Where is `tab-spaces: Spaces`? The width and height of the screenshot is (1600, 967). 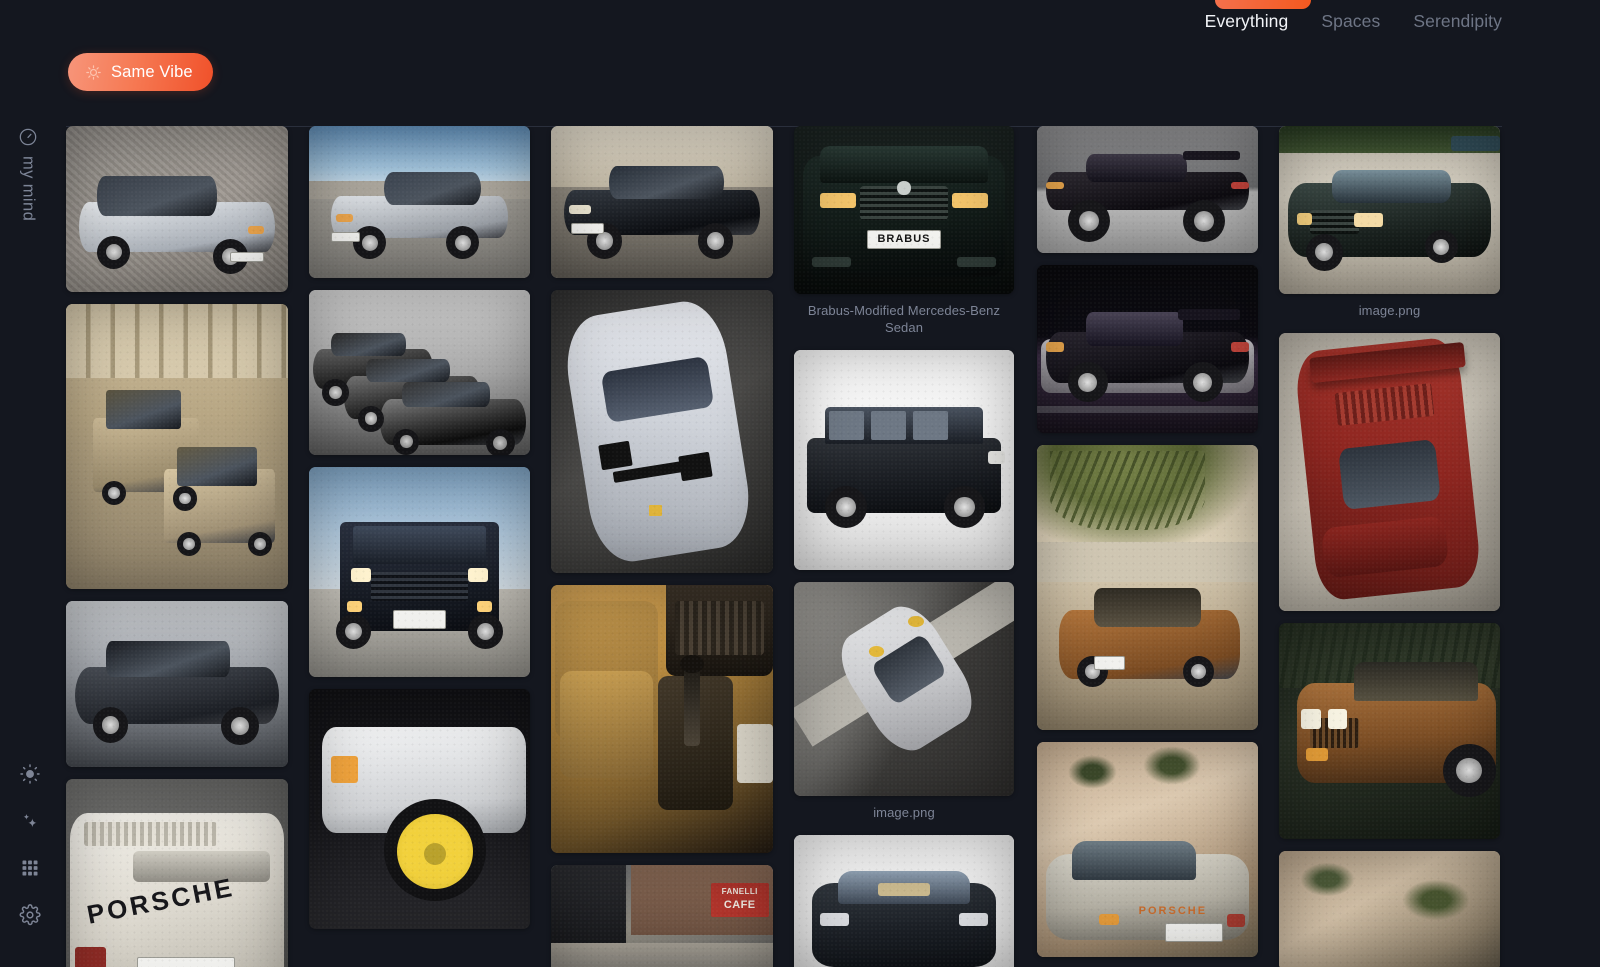 tab-spaces: Spaces is located at coordinates (1350, 22).